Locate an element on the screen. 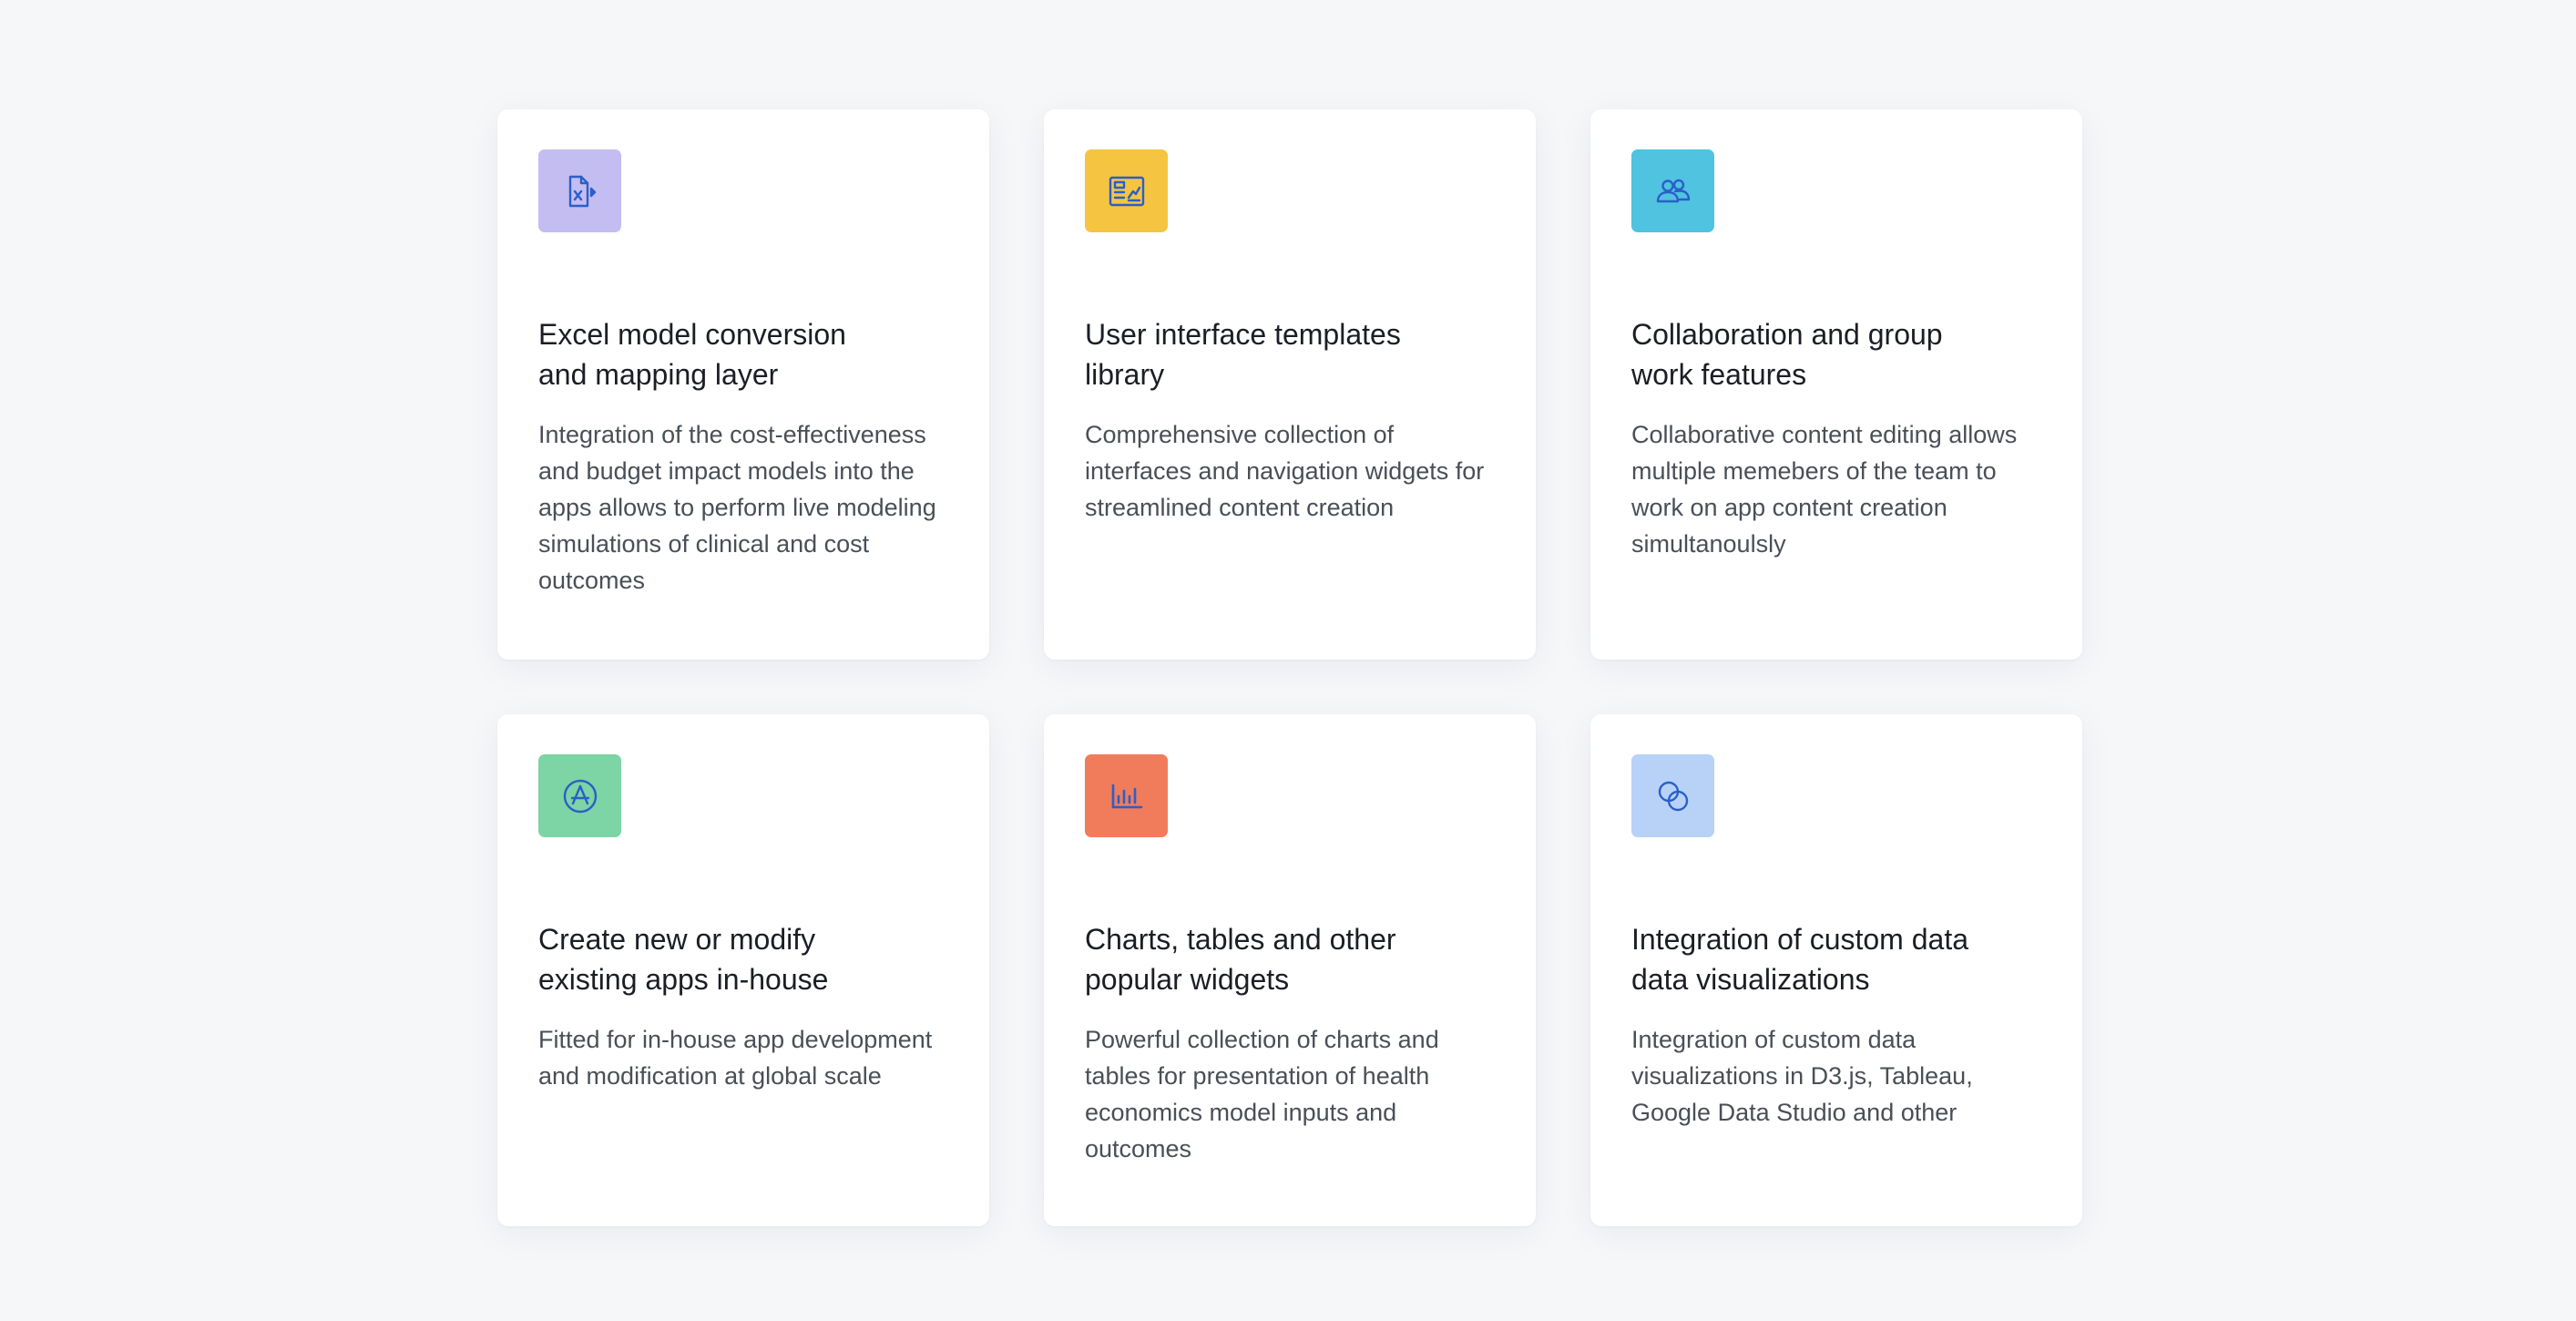  template-layout-icon is located at coordinates (1126, 191).